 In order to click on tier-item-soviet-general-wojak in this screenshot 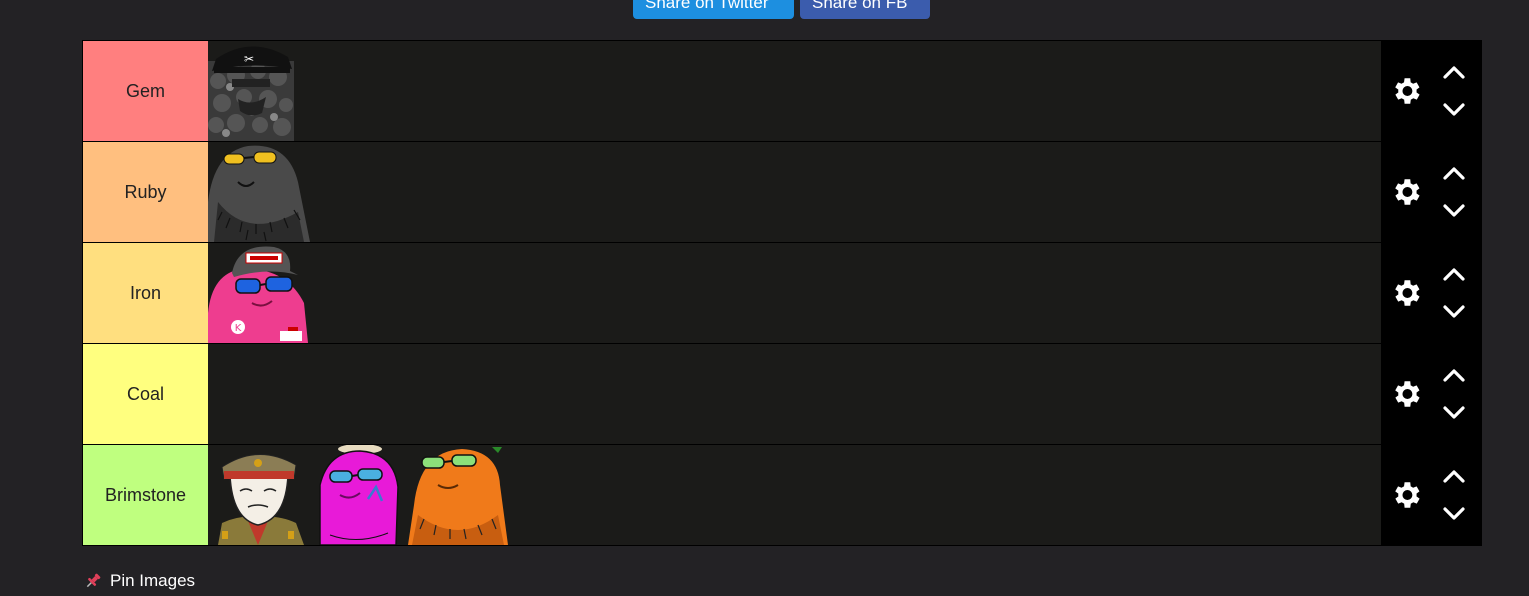, I will do `click(258, 495)`.